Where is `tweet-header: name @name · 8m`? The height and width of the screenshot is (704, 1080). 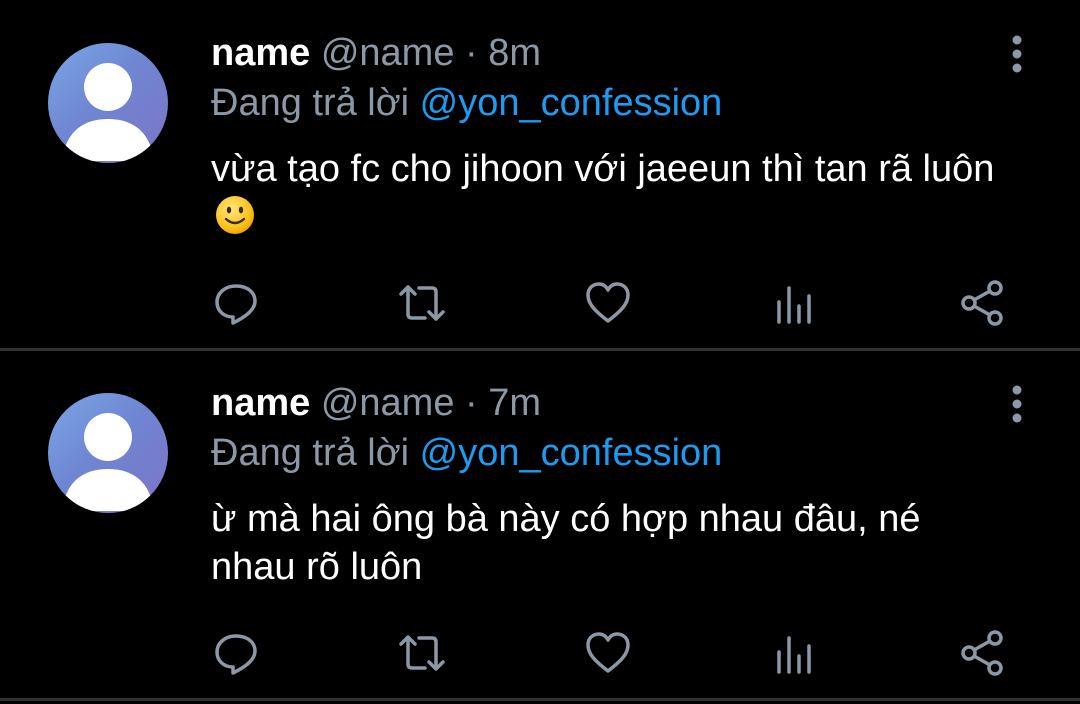
tweet-header: name @name · 8m is located at coordinates (376, 53).